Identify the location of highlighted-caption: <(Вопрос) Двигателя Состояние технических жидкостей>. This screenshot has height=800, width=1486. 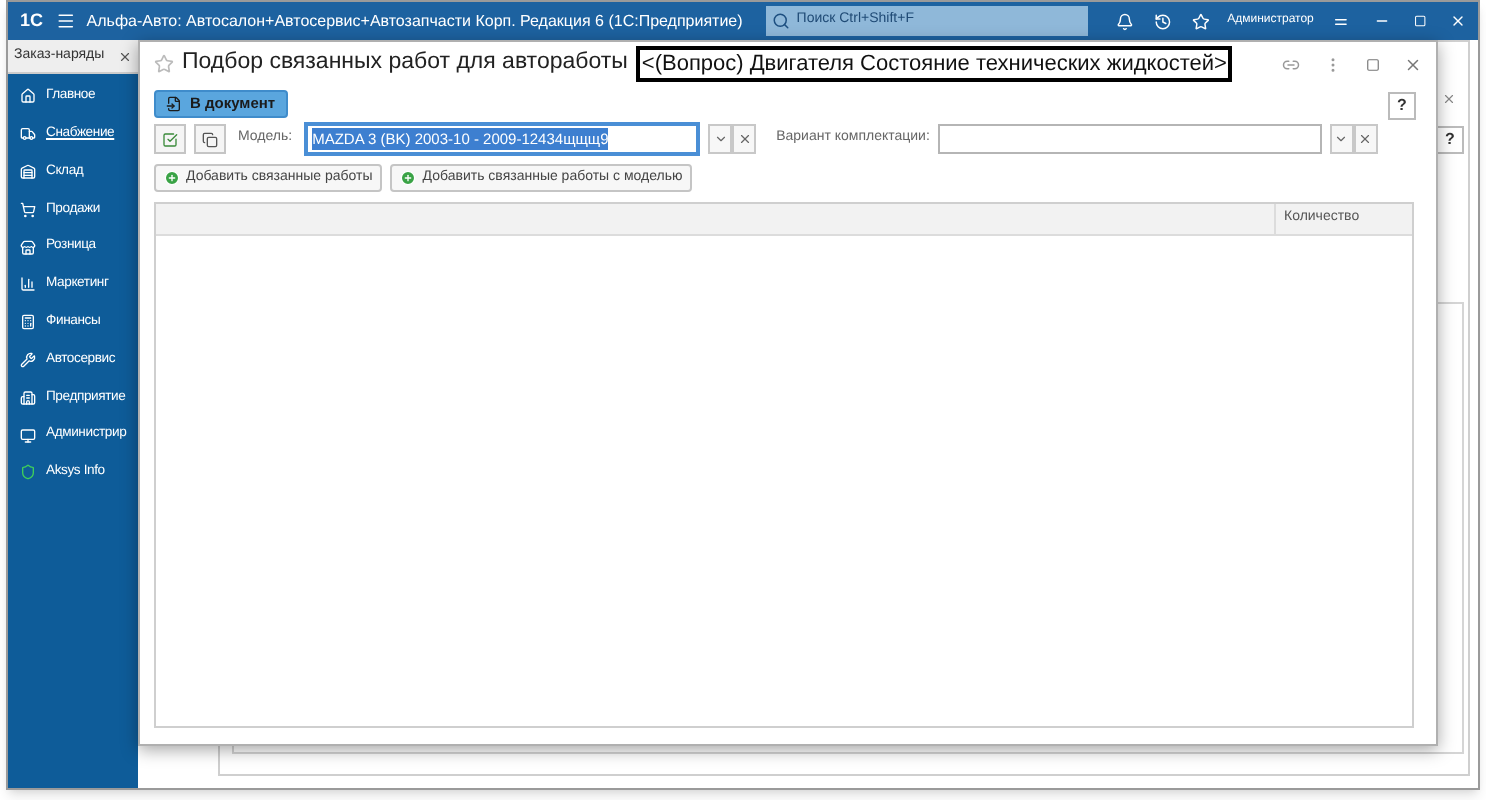
(934, 64).